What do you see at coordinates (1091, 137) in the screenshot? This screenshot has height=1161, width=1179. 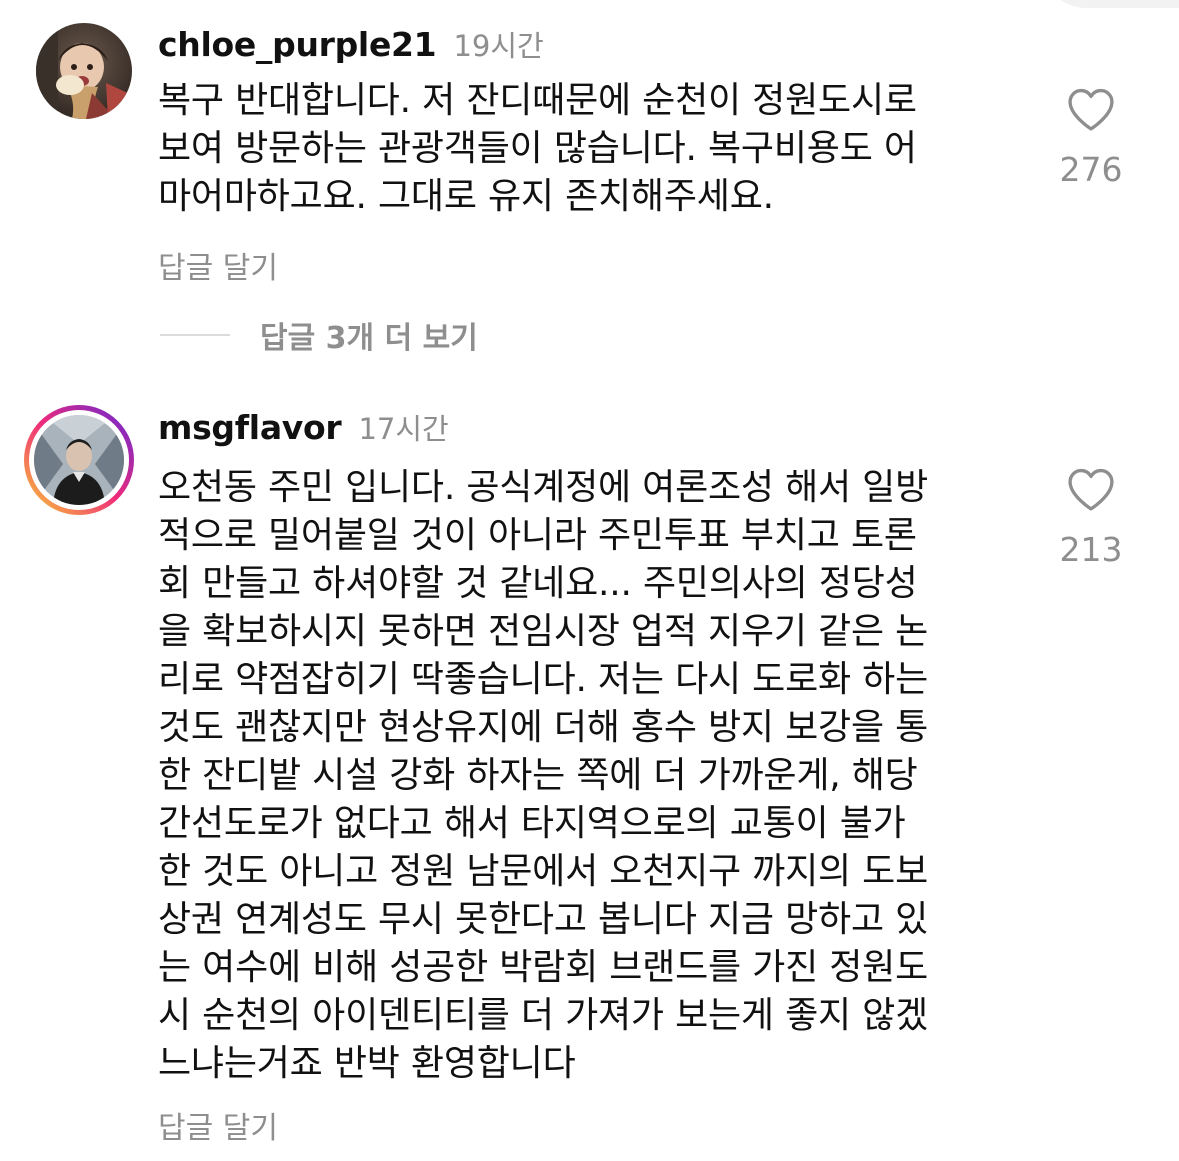 I see `like-area: 276` at bounding box center [1091, 137].